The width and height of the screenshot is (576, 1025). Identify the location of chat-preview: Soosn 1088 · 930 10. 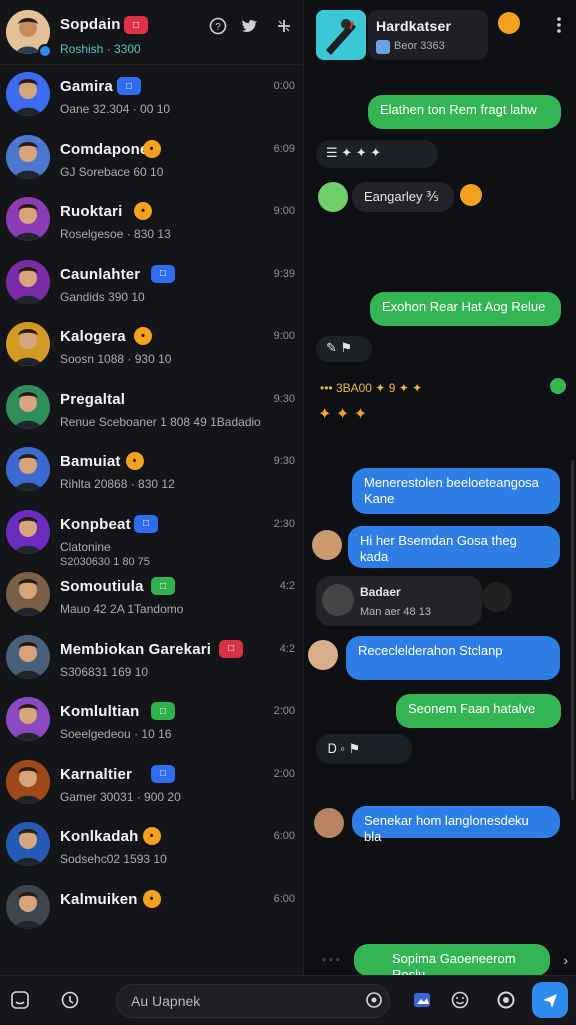
(116, 359).